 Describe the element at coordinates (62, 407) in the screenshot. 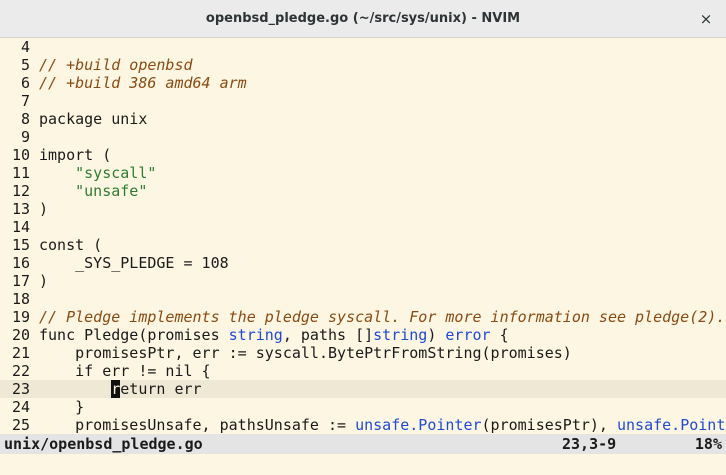

I see `code-token: }` at that location.